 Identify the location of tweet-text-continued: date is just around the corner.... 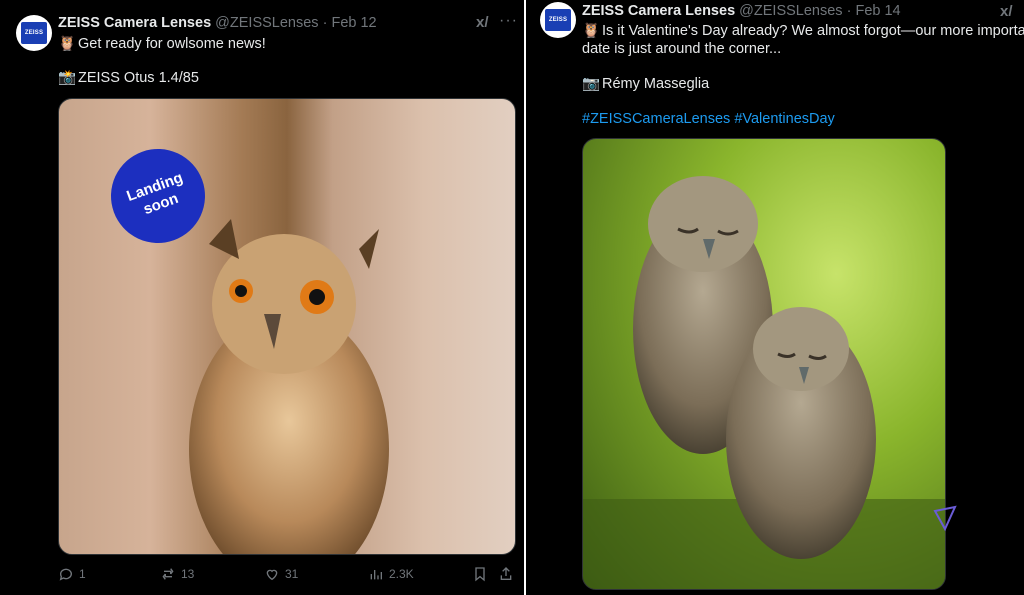
(682, 49).